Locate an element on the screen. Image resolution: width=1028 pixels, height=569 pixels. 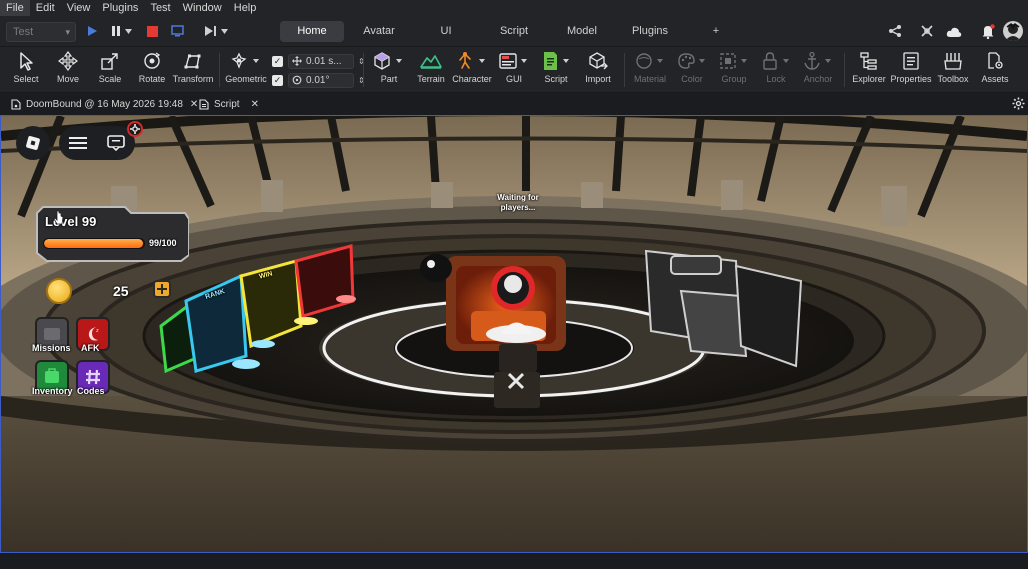
tab-plugins: Plugins is located at coordinates (650, 31).